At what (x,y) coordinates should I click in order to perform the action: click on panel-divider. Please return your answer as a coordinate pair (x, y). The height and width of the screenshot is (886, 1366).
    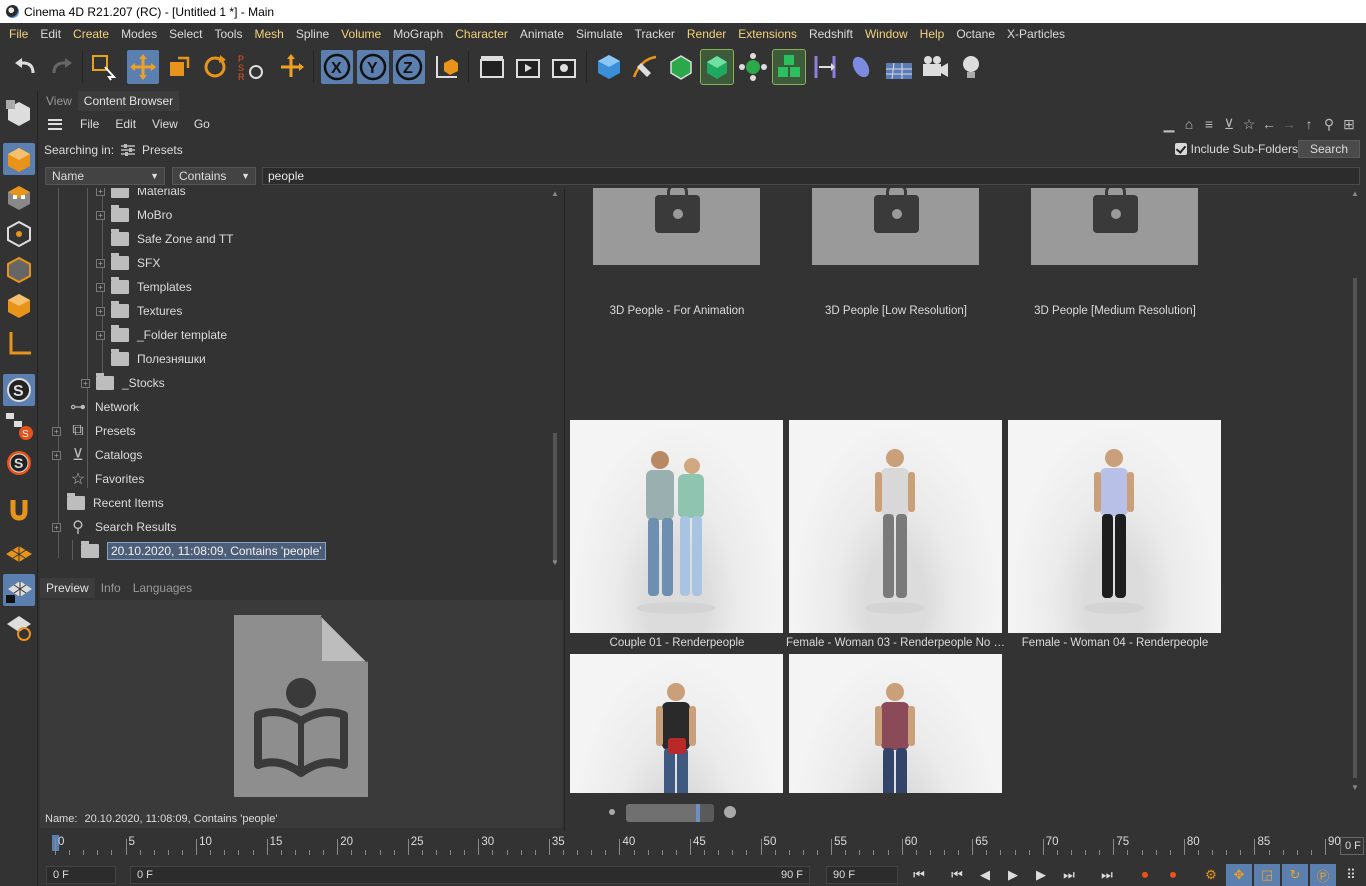
    Looking at the image, I should click on (564, 509).